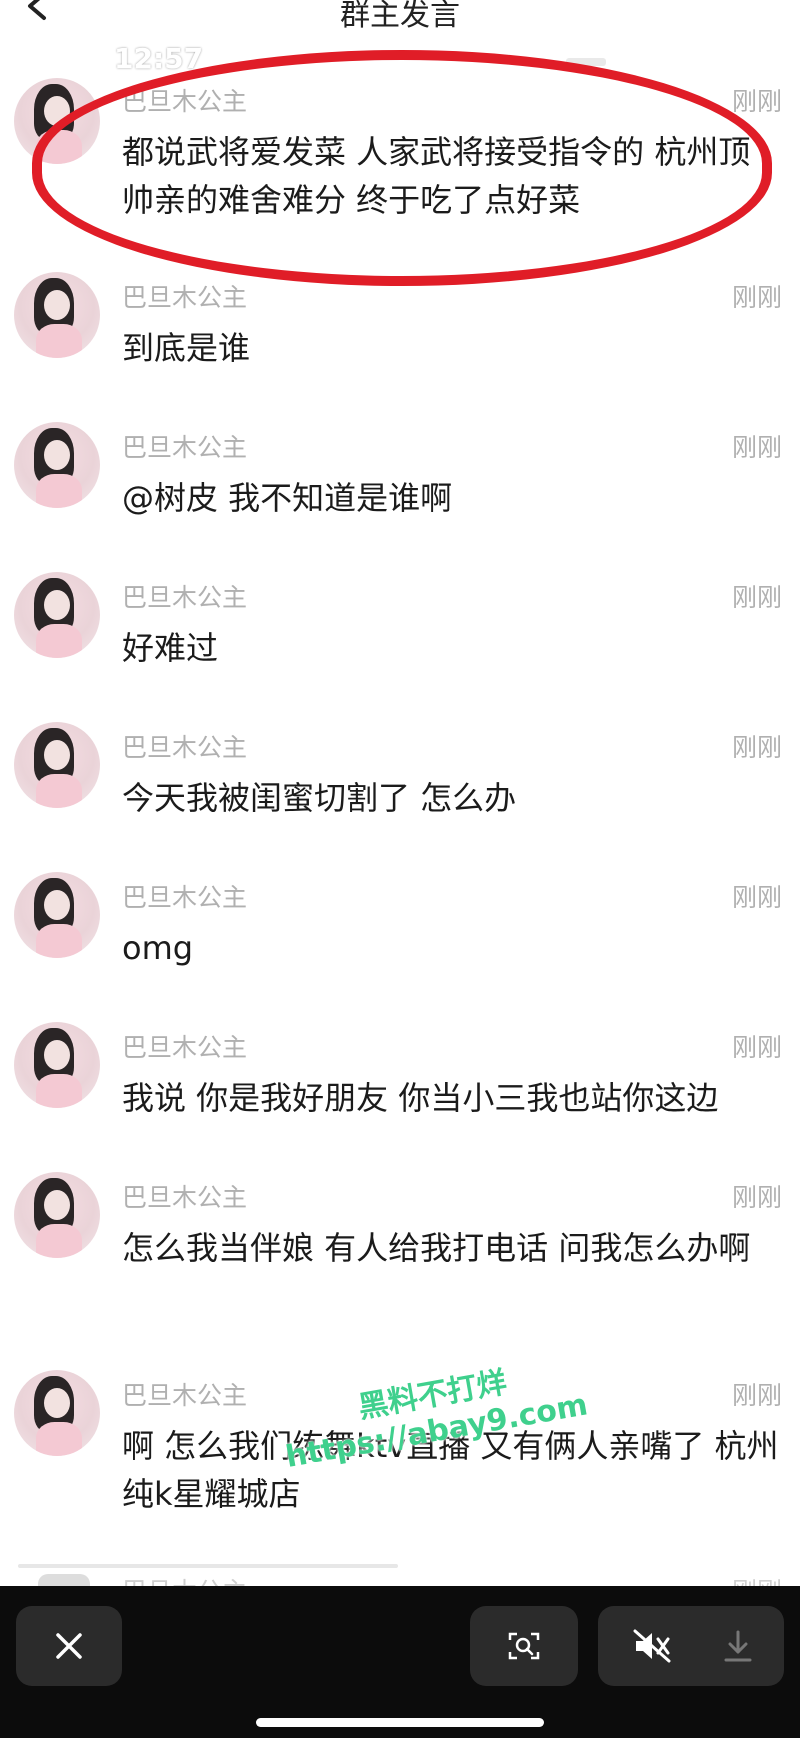 The height and width of the screenshot is (1738, 800). Describe the element at coordinates (287, 498) in the screenshot. I see `message-text: @树皮 我不知道是谁啊` at that location.